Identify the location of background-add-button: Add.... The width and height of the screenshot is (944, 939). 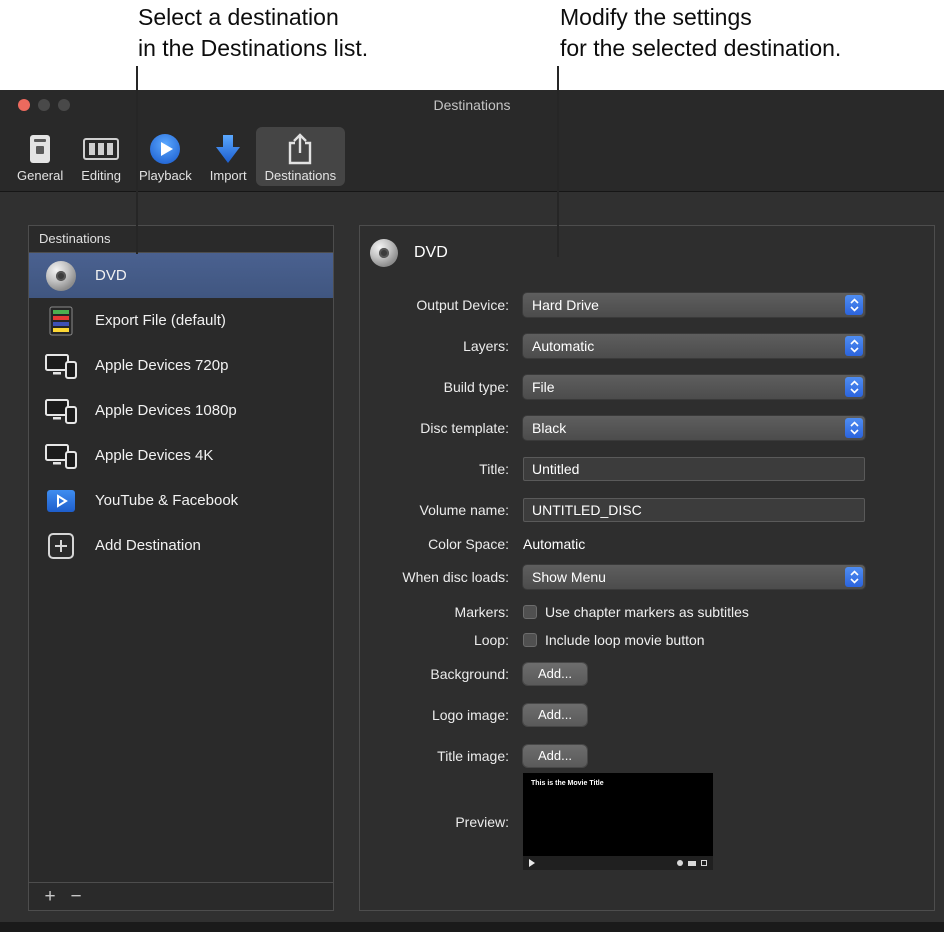
(555, 674).